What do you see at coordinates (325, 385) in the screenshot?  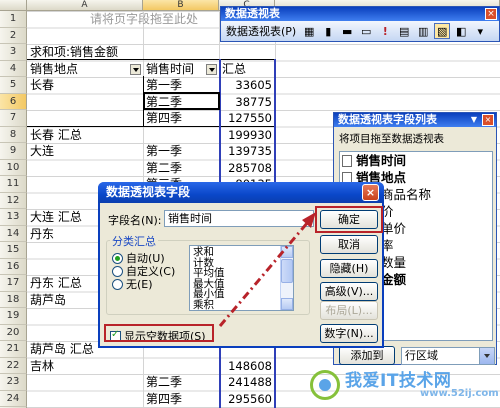 I see `watermark-logo-icon` at bounding box center [325, 385].